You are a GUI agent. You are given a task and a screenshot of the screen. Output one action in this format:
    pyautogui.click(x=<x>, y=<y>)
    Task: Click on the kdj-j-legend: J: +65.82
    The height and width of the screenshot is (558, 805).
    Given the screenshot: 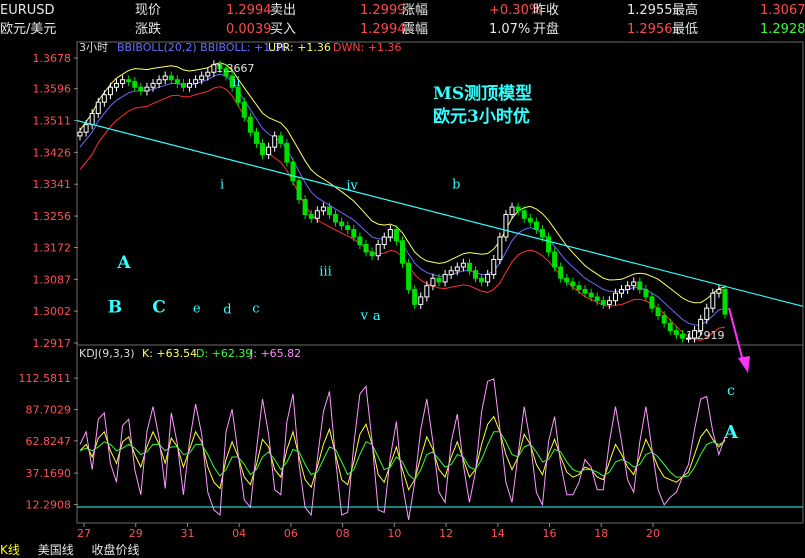 What is the action you would take?
    pyautogui.click(x=275, y=353)
    